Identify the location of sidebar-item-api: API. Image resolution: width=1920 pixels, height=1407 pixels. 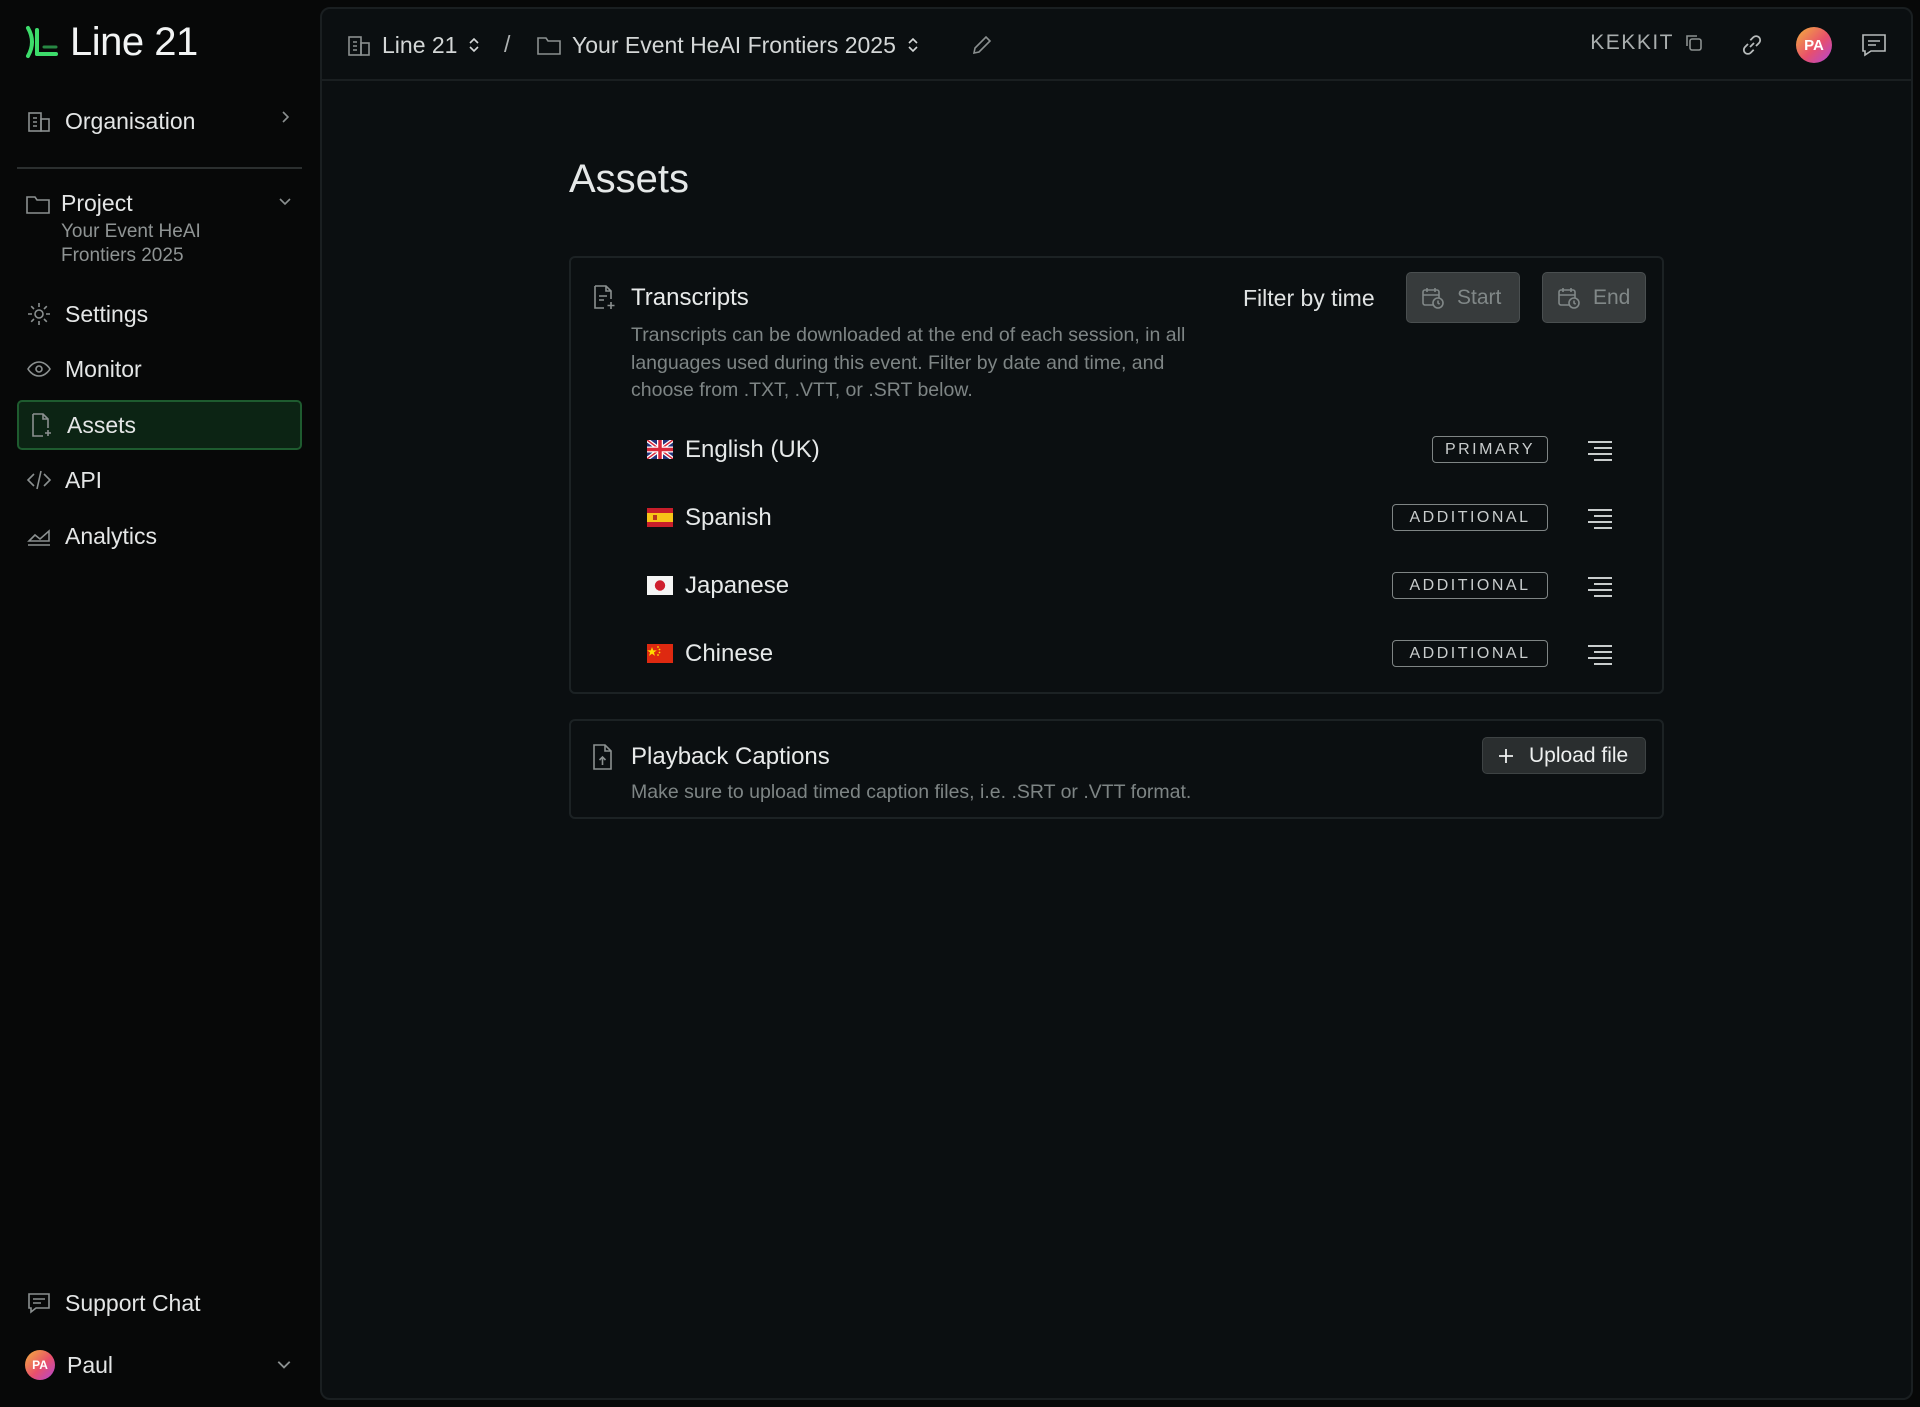
(159, 480).